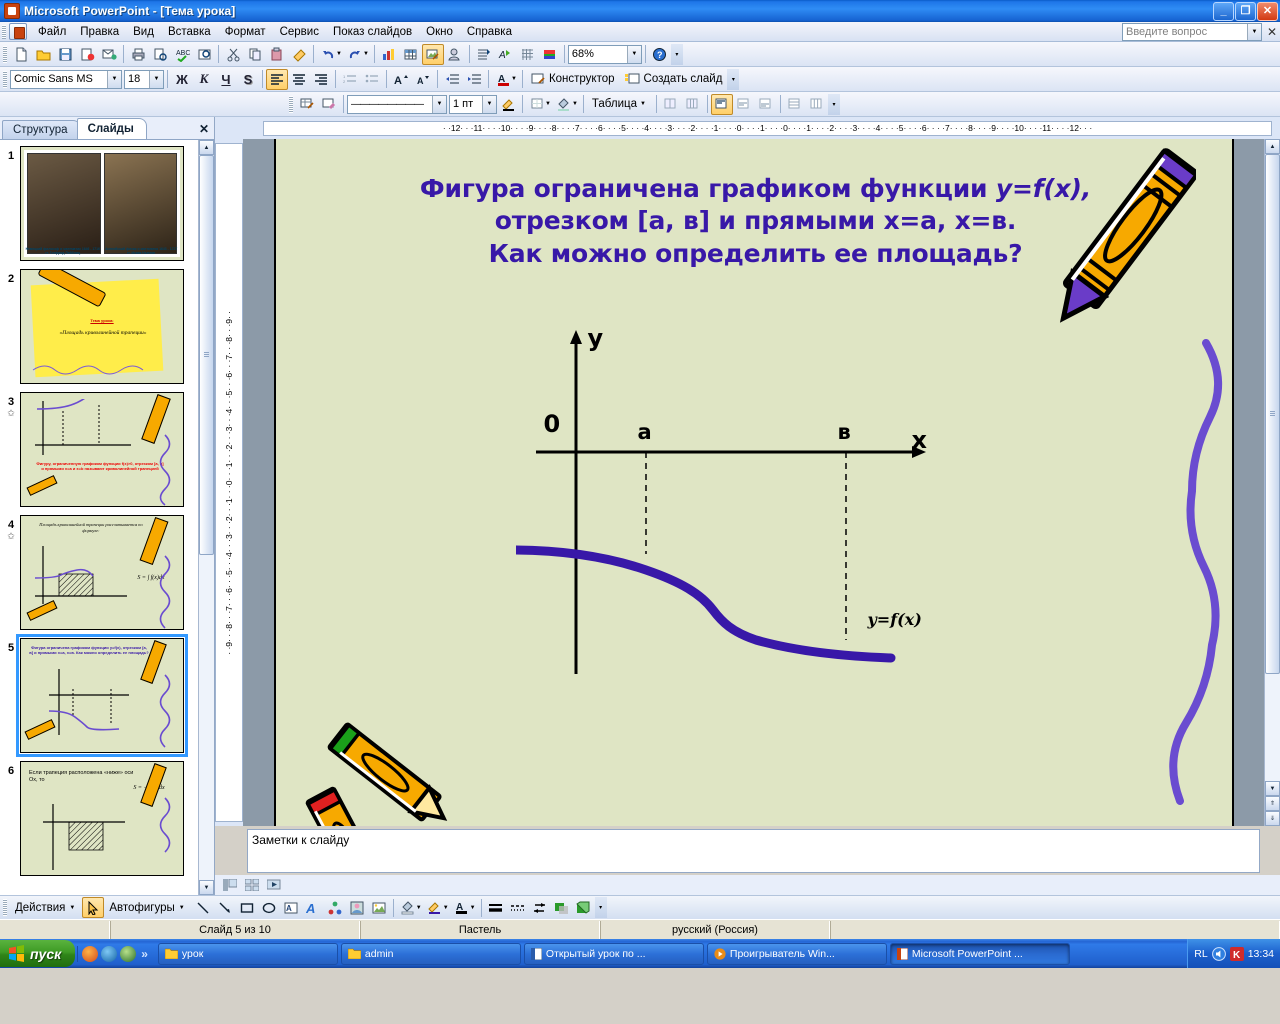 The height and width of the screenshot is (1024, 1280). I want to click on tables-borders-icon, so click(484, 54).